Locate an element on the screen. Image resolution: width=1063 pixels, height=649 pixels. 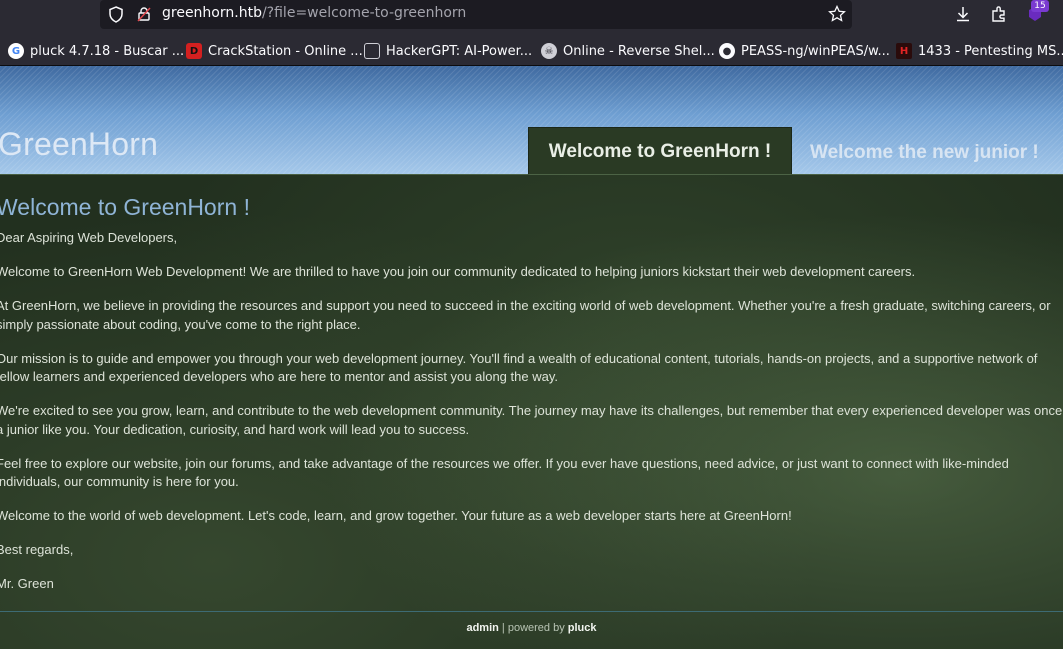
url-text: greenhorn.htb/?file=welcome-to-greenhorn is located at coordinates (314, 13).